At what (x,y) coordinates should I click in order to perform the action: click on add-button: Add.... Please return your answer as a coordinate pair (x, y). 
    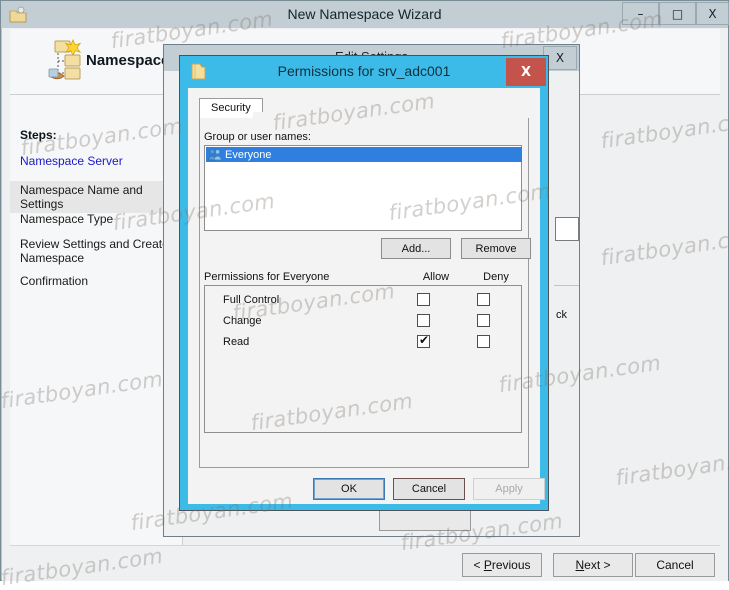
    Looking at the image, I should click on (416, 248).